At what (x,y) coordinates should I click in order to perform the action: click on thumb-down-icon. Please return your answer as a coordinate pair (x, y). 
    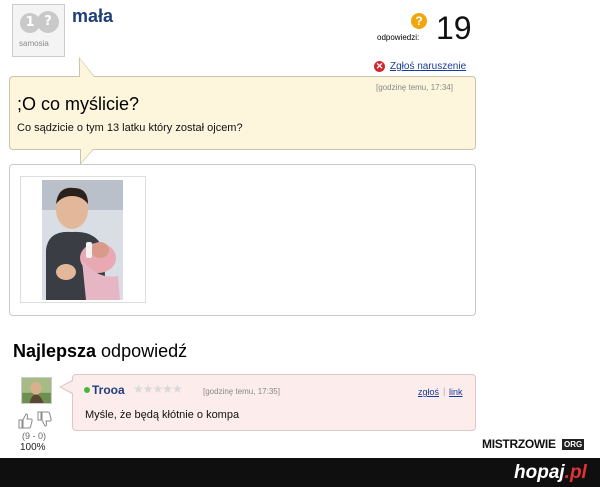
    Looking at the image, I should click on (44, 419).